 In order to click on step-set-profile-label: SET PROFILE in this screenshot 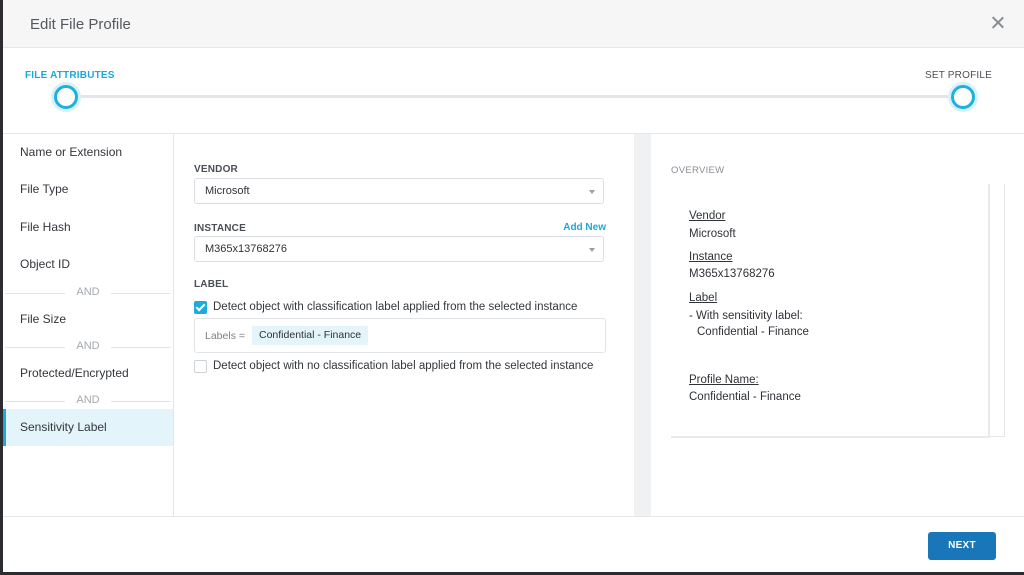, I will do `click(958, 75)`.